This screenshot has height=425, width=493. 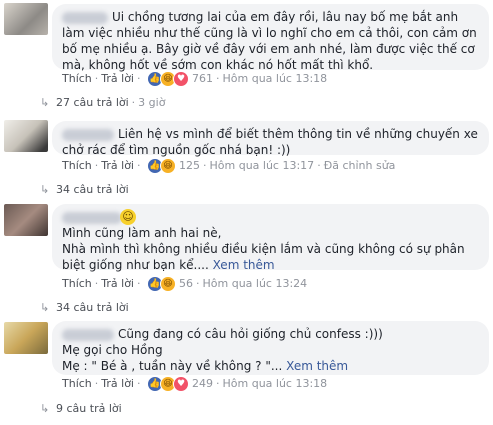 I want to click on replies-time: 3 giờ, so click(x=152, y=102).